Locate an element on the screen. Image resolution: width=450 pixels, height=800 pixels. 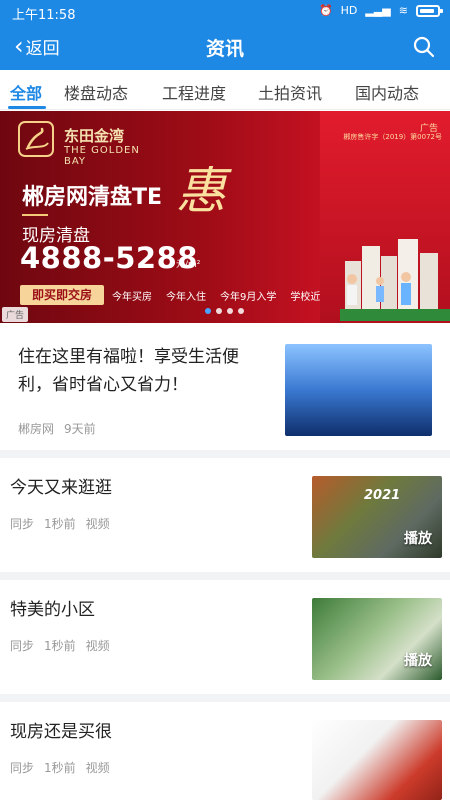
banner-bullets: 今年买房 今年入住 今年9月入学 学校近 is located at coordinates (216, 295).